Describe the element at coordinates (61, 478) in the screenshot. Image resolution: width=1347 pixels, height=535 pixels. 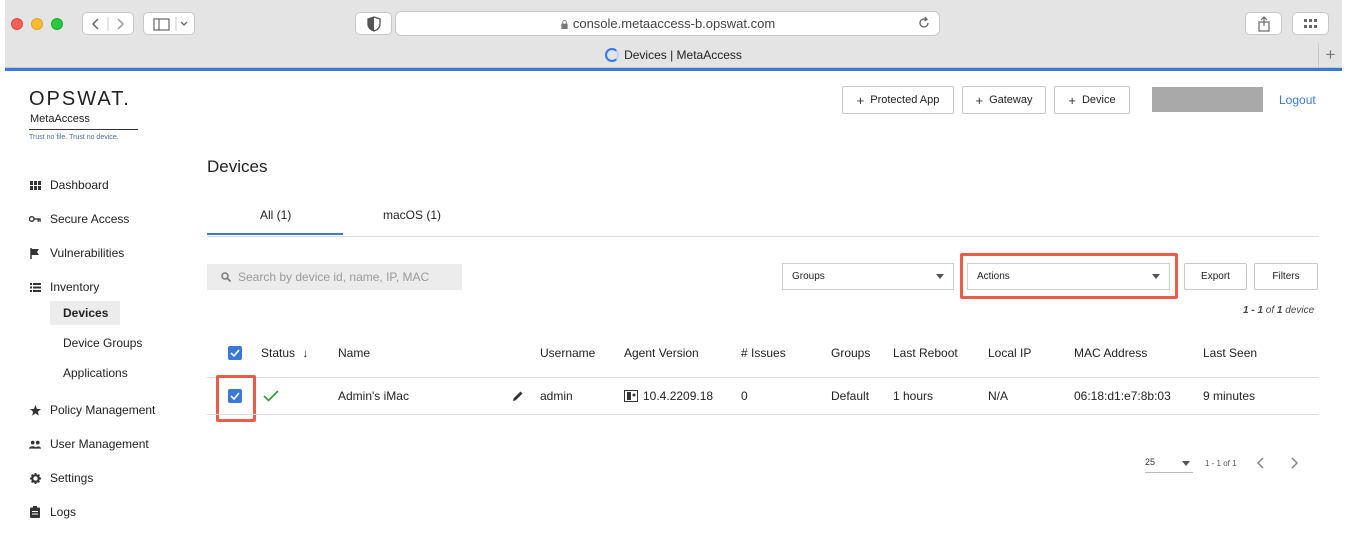
I see `sidebar-item-settings: Settings` at that location.